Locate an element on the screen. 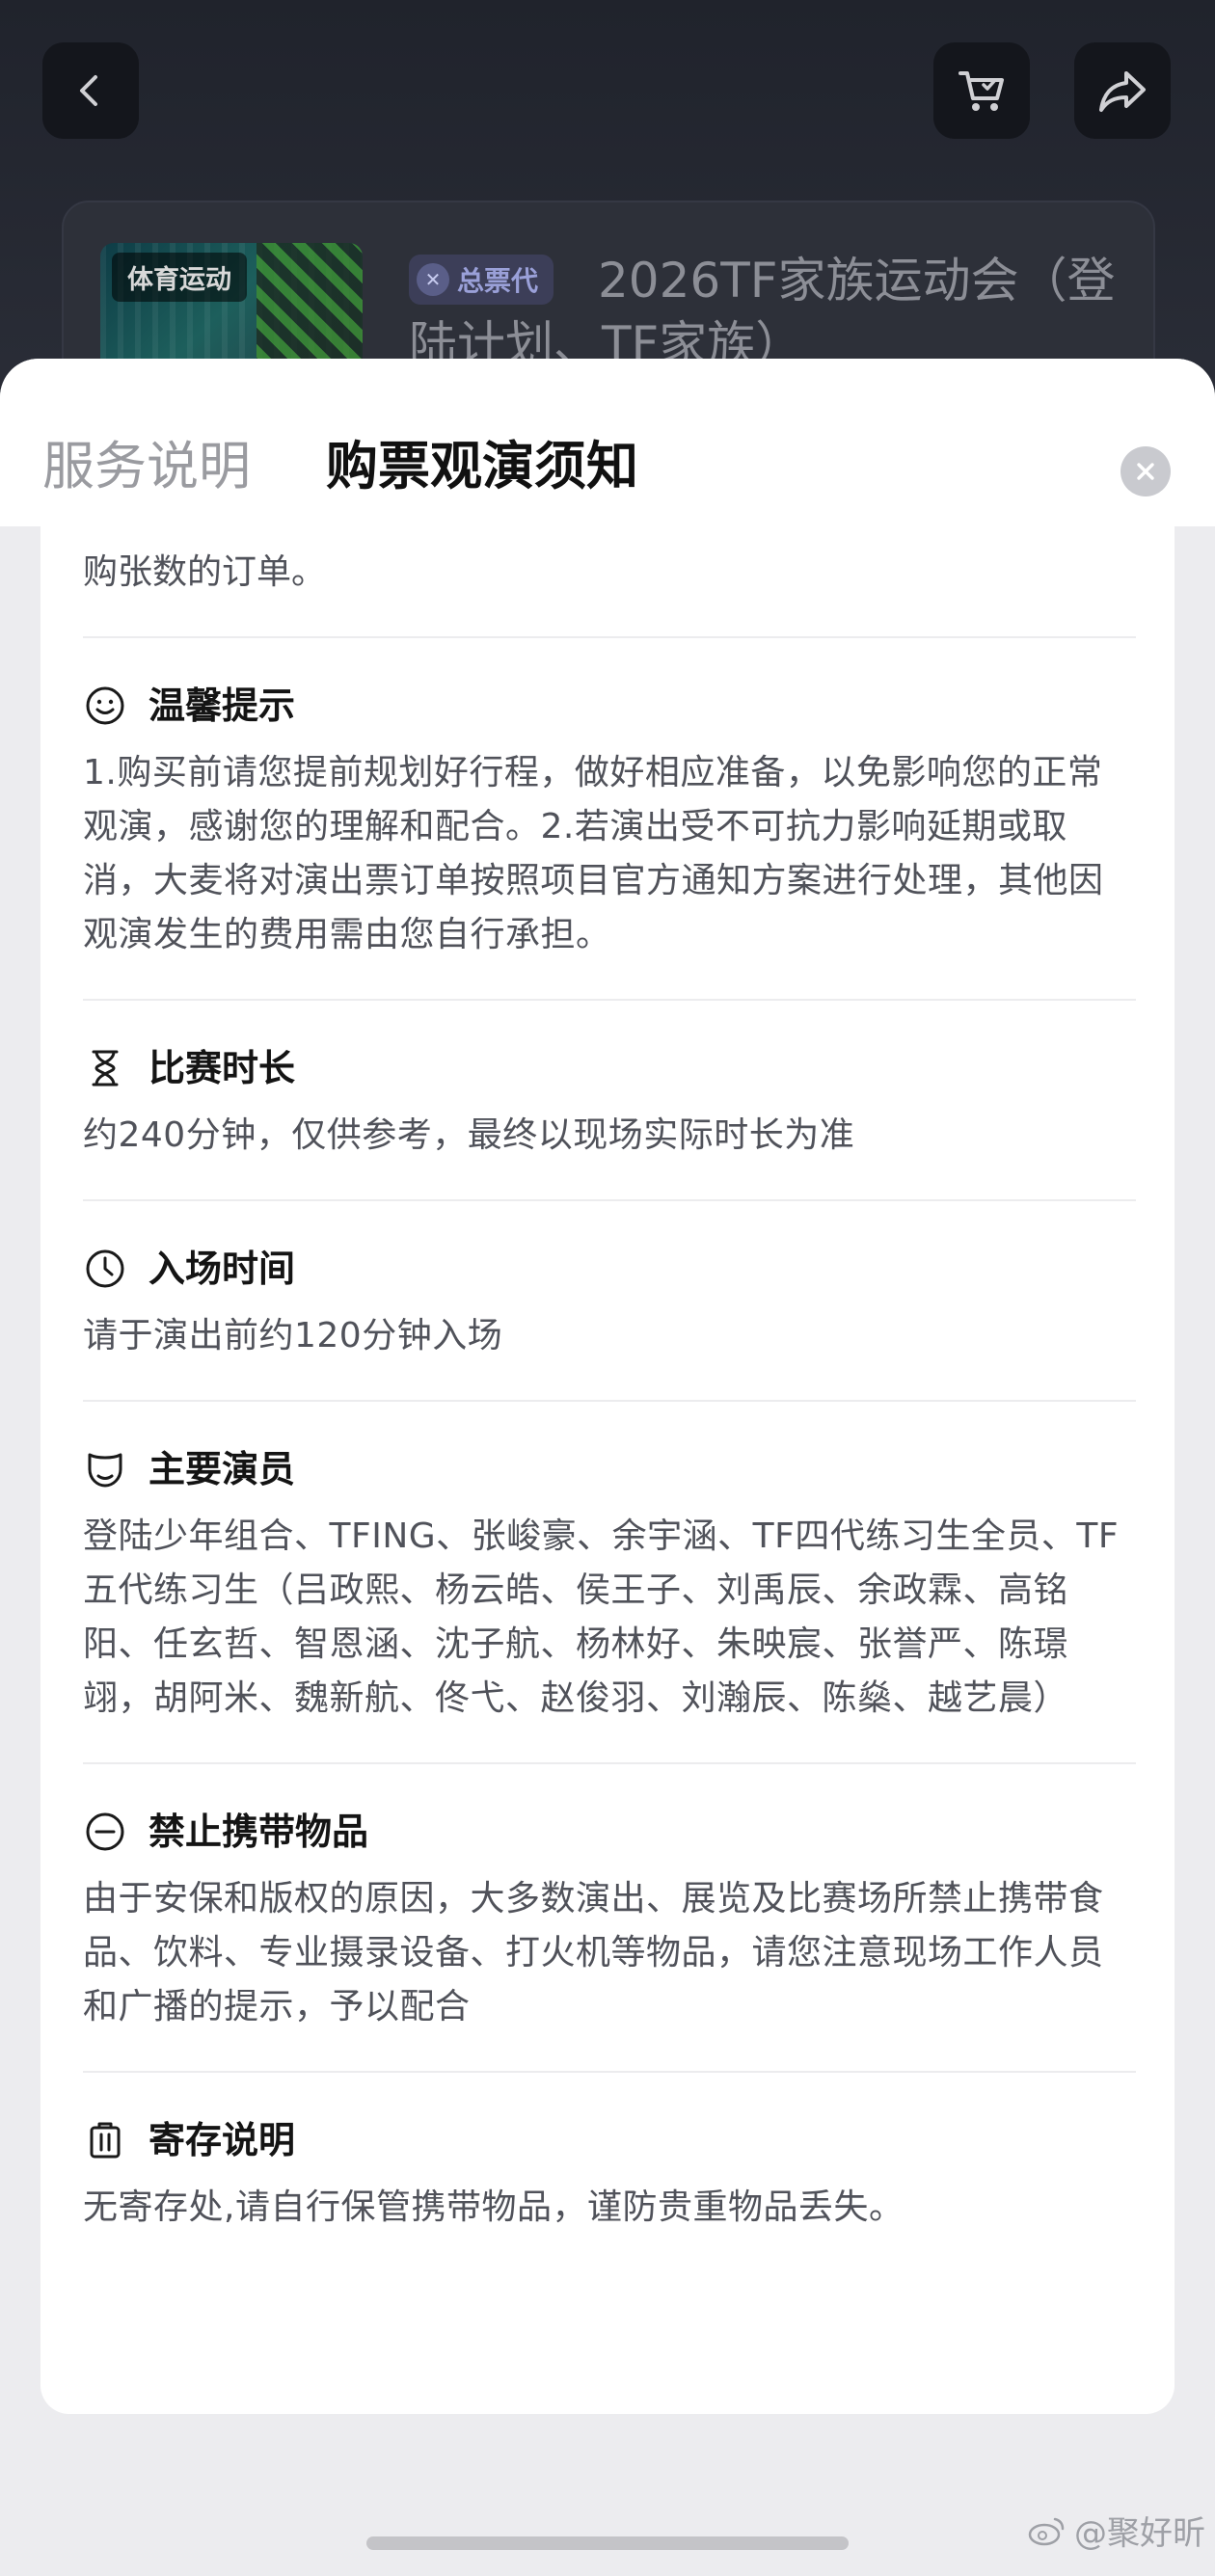 This screenshot has width=1215, height=2576. truncated-lead-text: 购张数的订单。 is located at coordinates (205, 572).